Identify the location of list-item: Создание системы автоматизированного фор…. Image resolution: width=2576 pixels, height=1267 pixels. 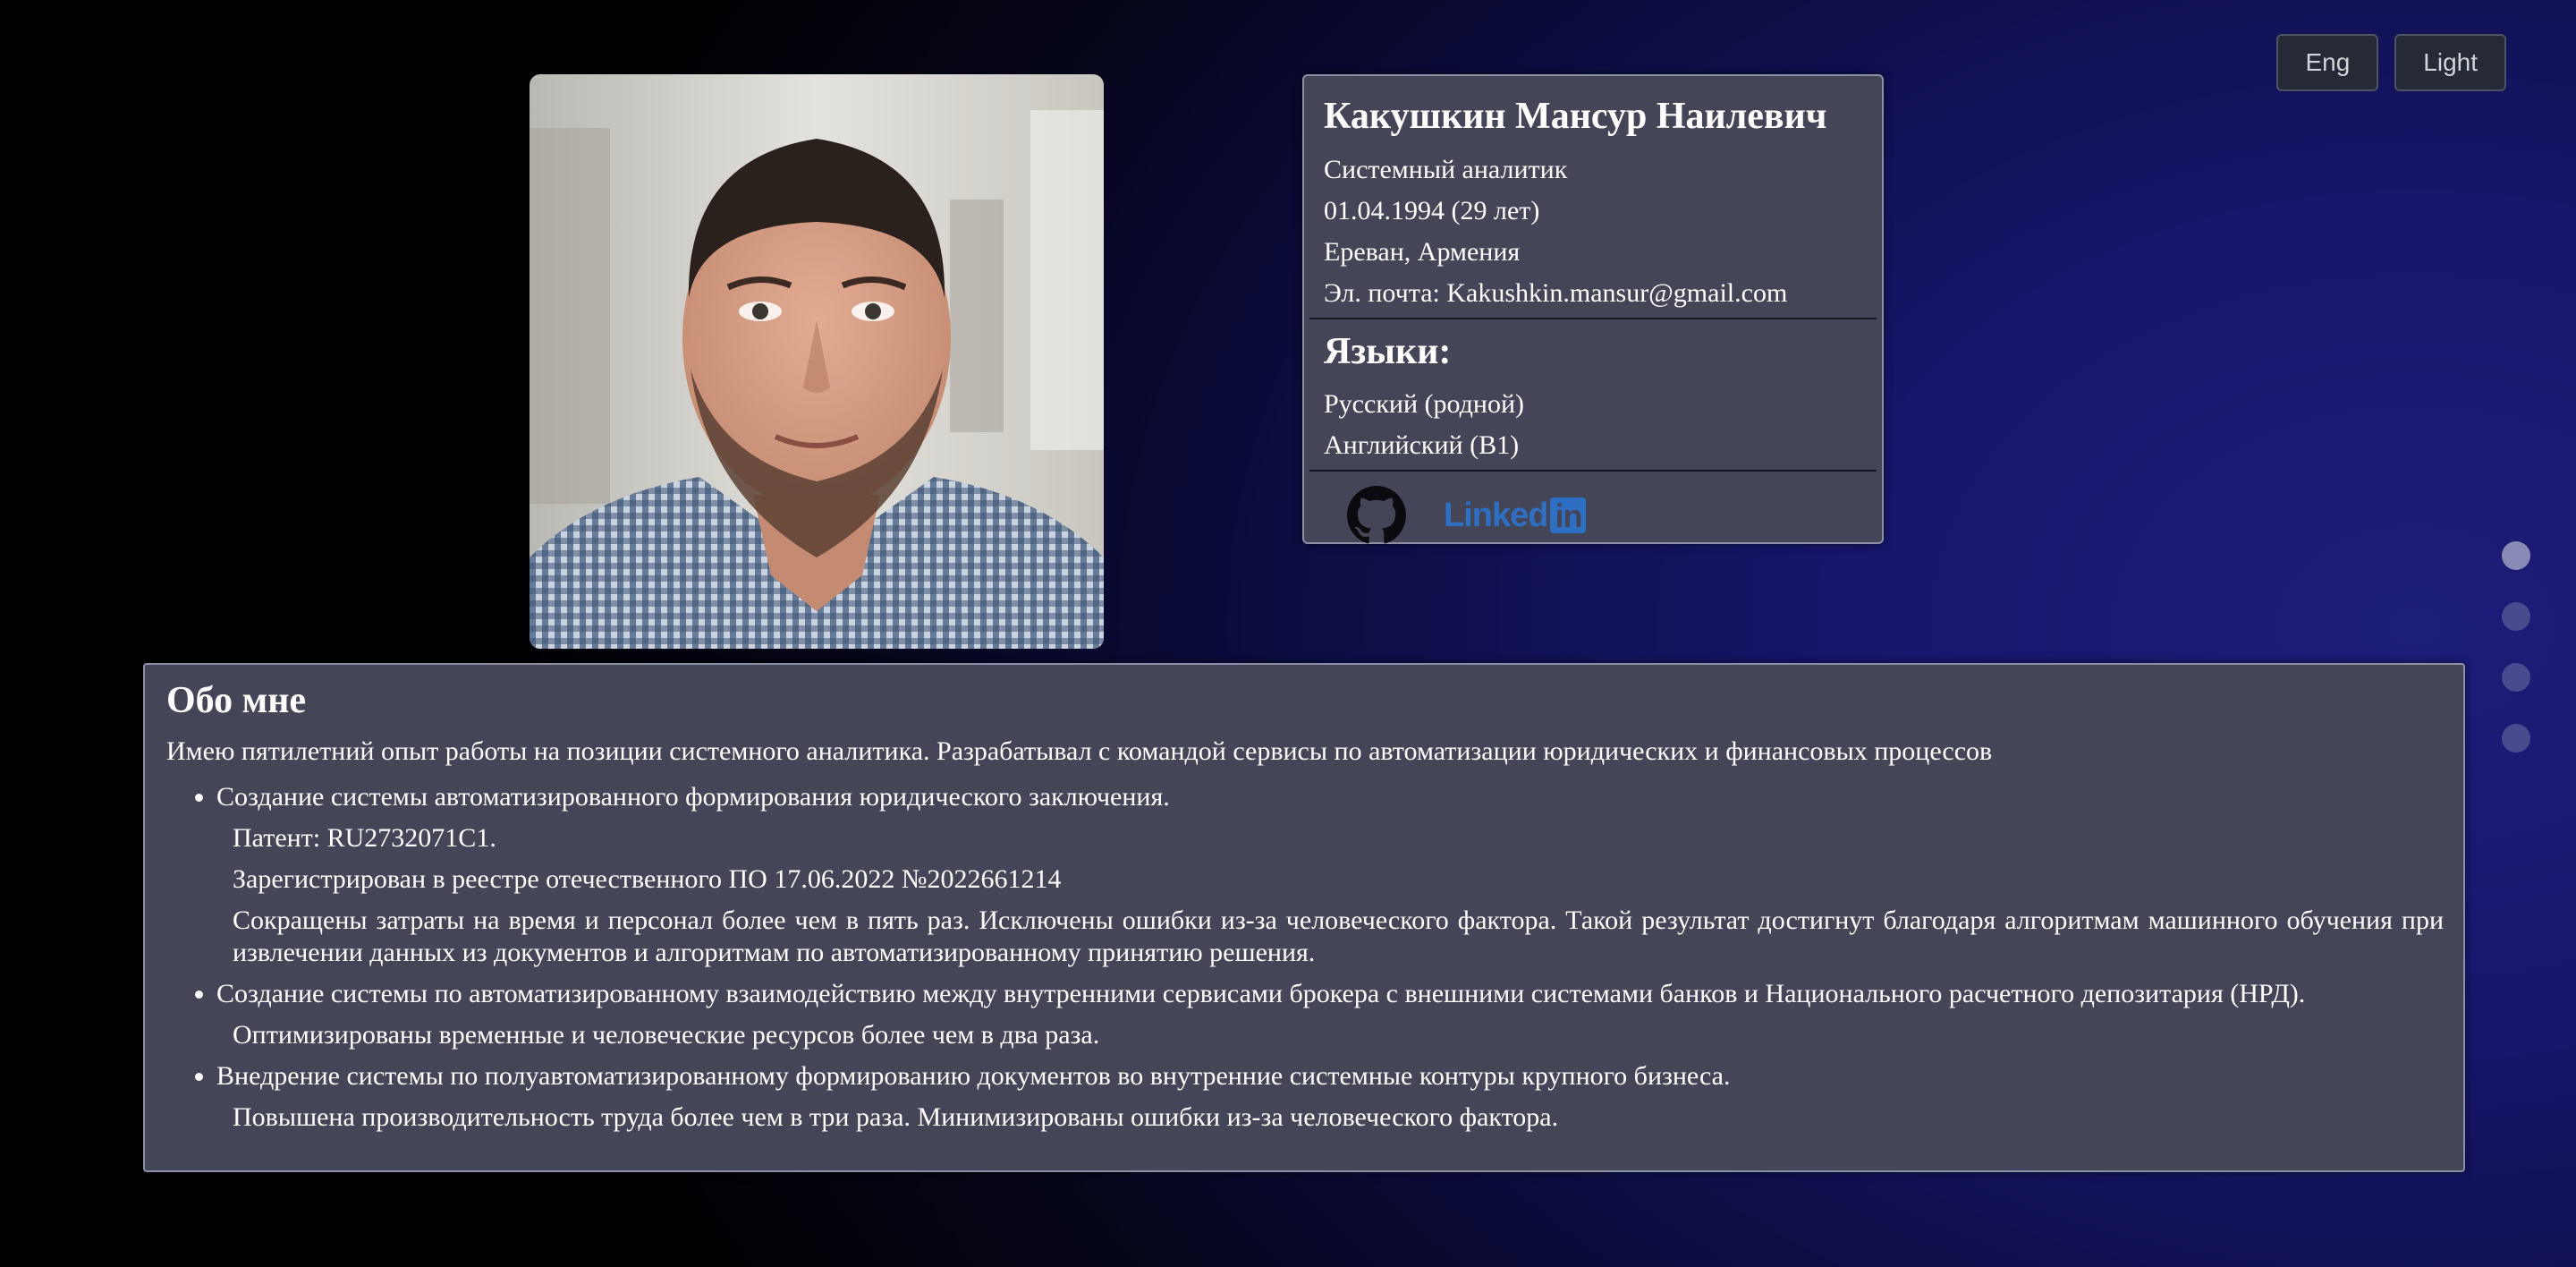
(1330, 875).